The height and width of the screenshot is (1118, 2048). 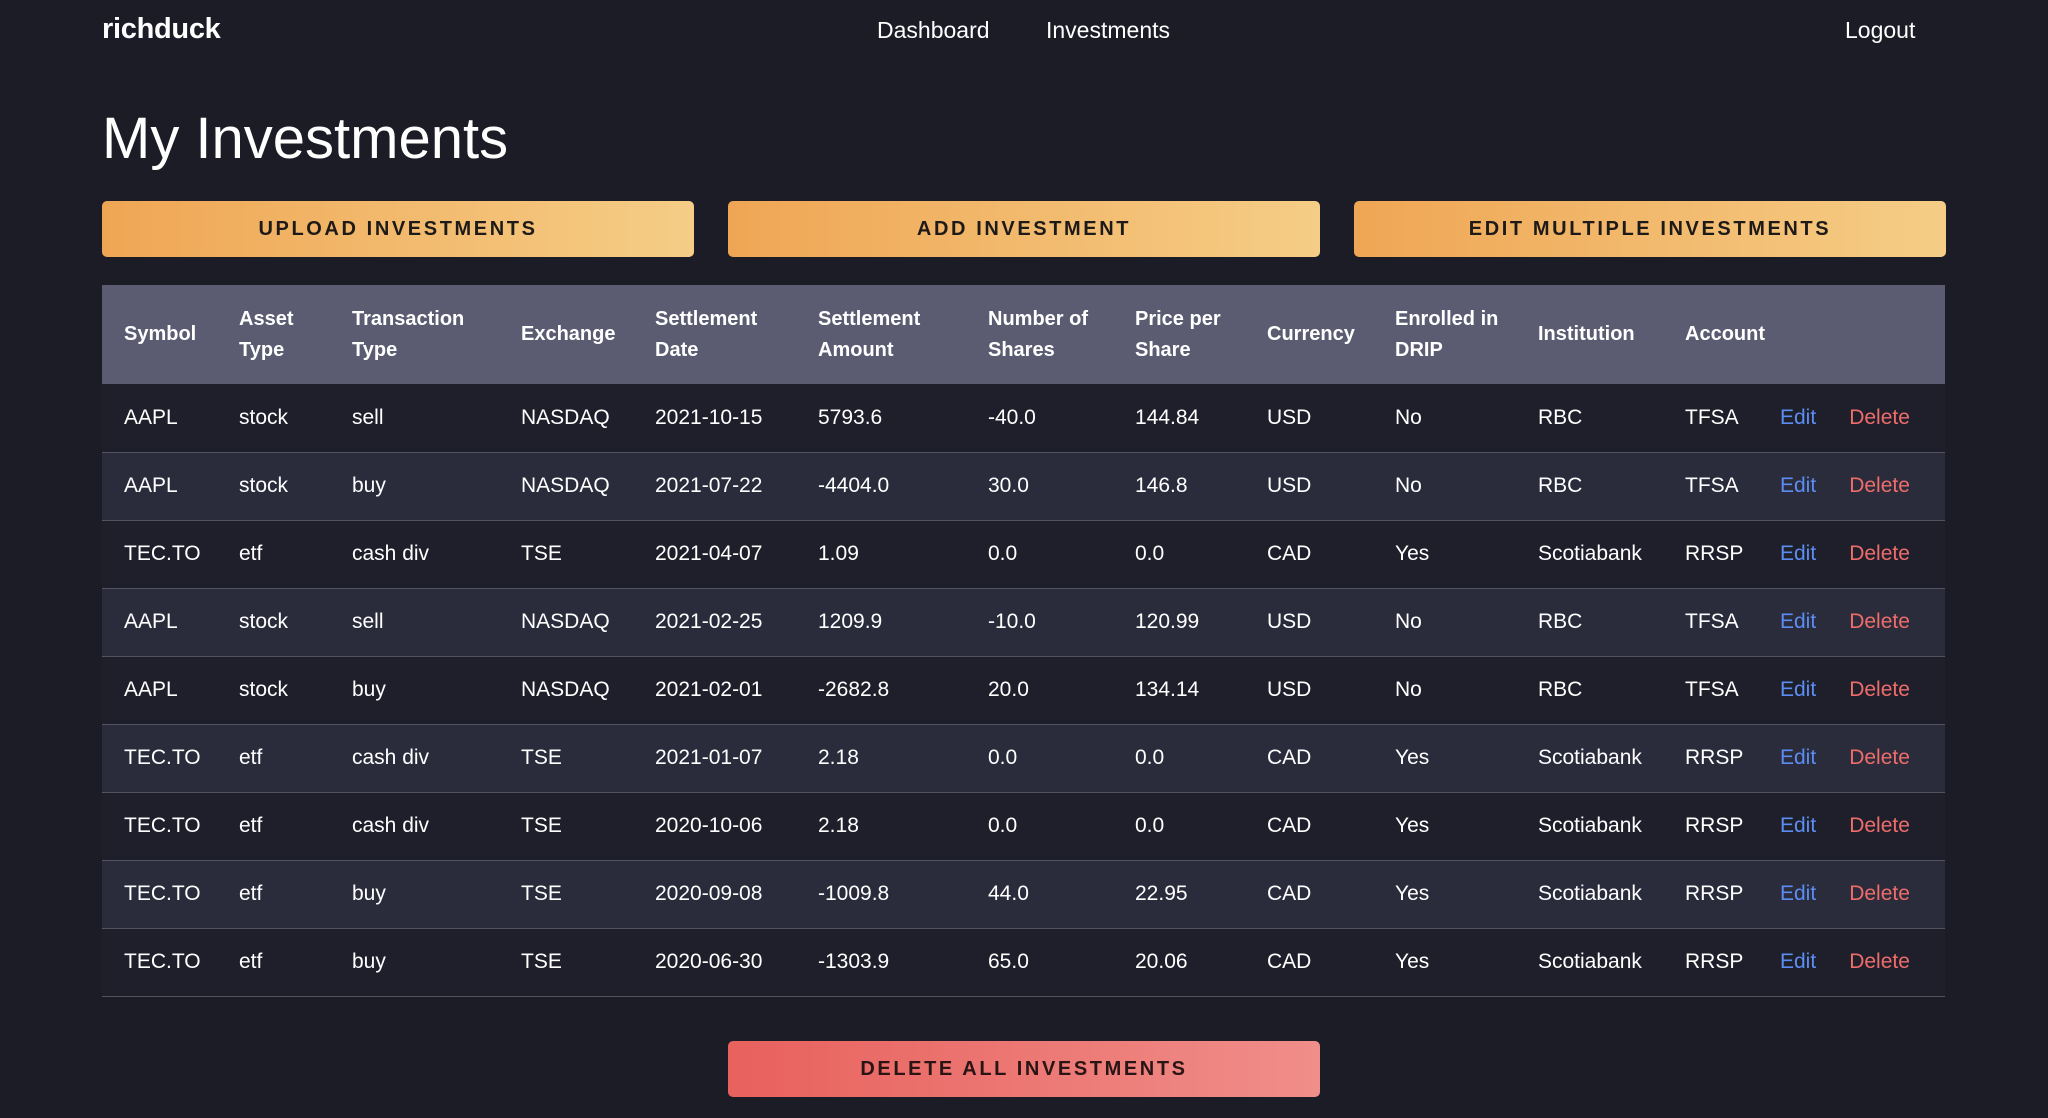 I want to click on cell-settlement-amount: -1303.9, so click(x=854, y=961).